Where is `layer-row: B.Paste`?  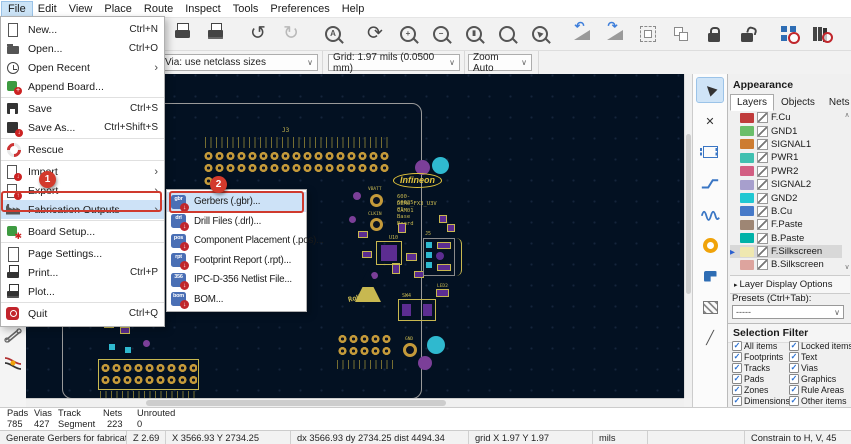
layer-row: B.Paste is located at coordinates (786, 238).